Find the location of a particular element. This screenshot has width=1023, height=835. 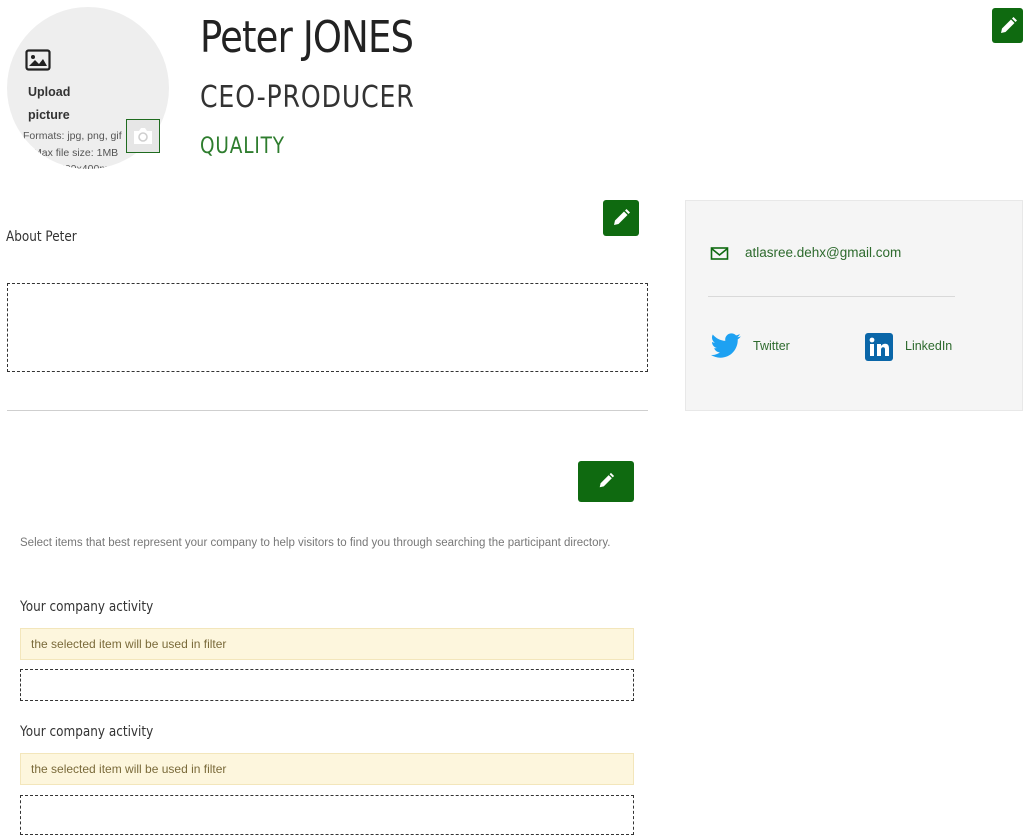

email-link: atlasree.dehx@gmail.com is located at coordinates (823, 252).